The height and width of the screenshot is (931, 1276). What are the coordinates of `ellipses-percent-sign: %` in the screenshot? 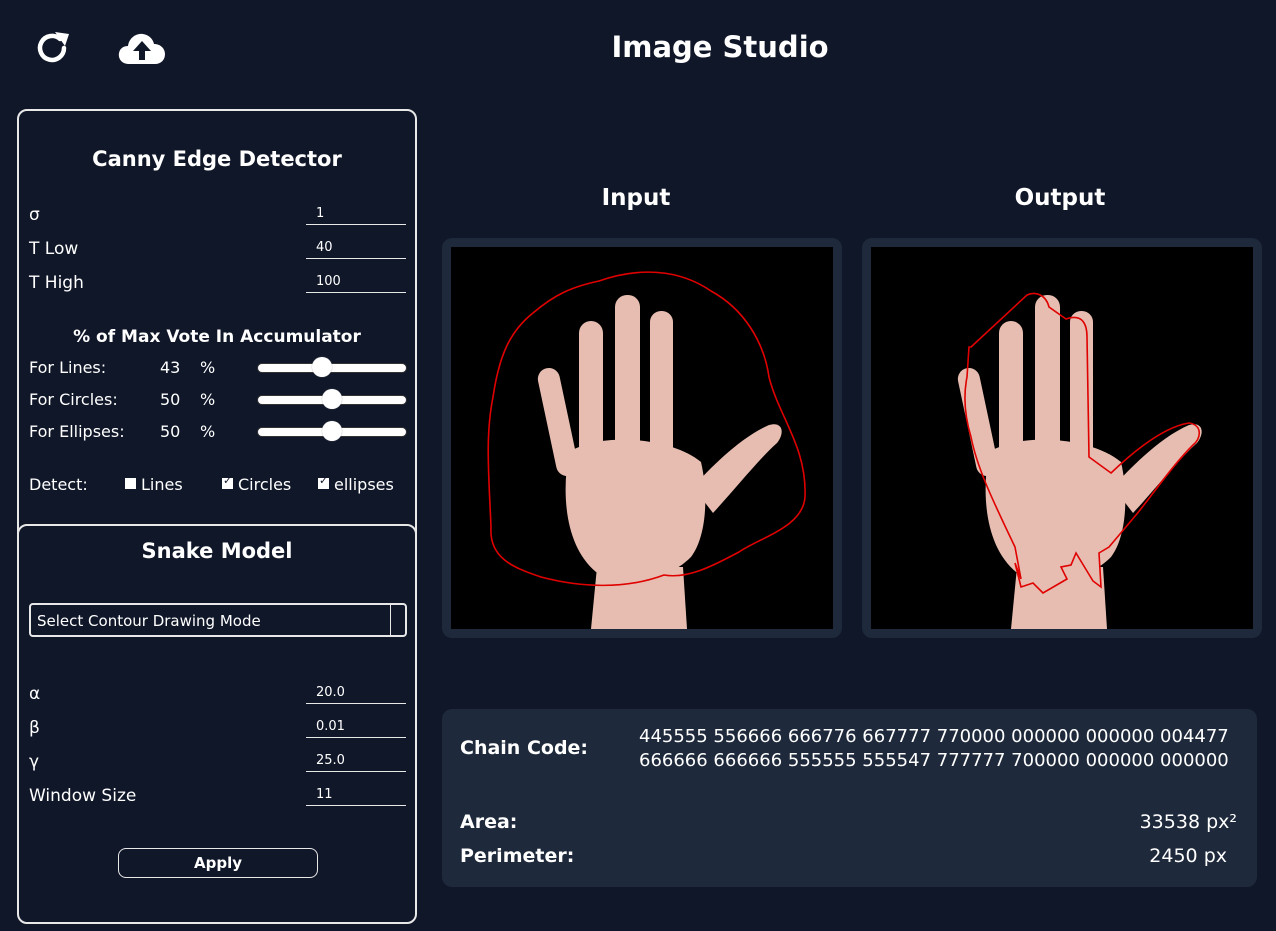 It's located at (208, 431).